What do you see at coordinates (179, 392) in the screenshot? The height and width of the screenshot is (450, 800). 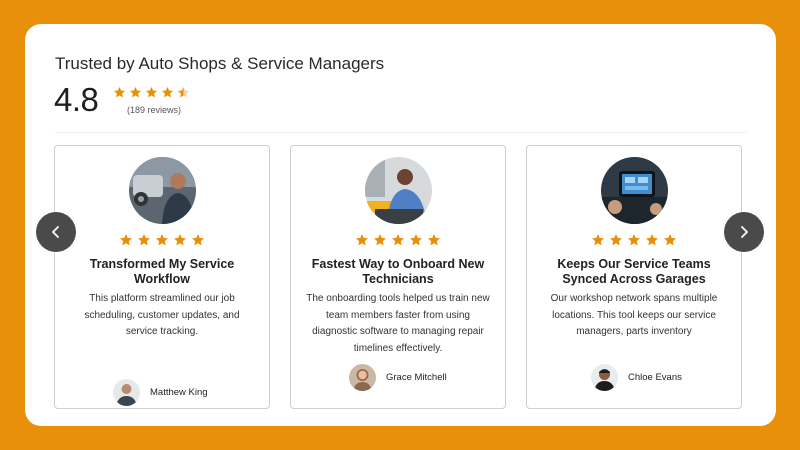 I see `author-name: Matthew King` at bounding box center [179, 392].